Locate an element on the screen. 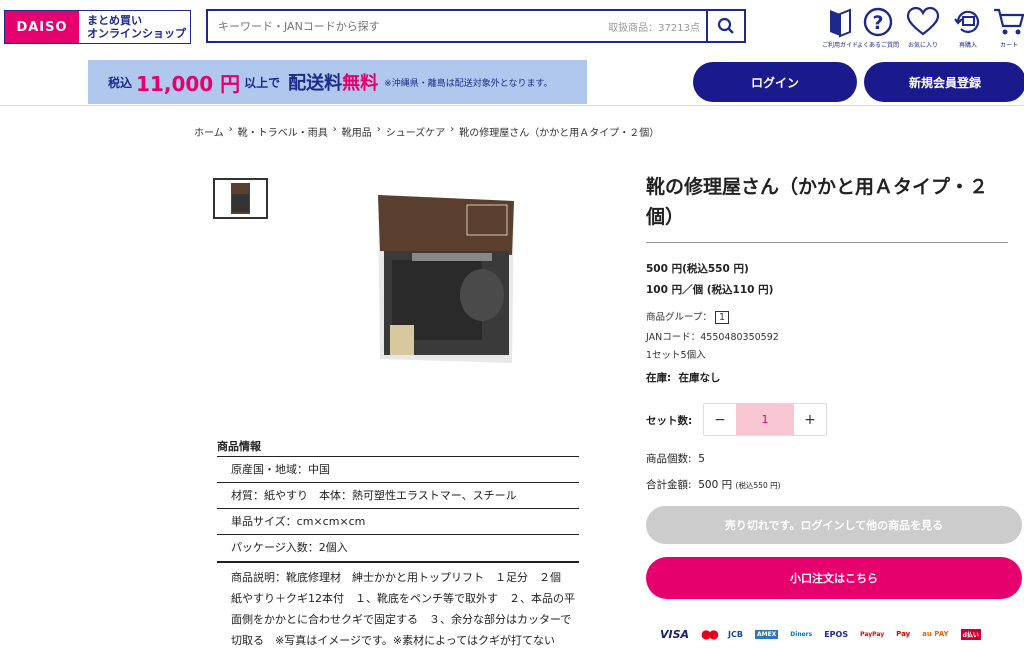 The width and height of the screenshot is (1024, 651). reorder-link: 再購入 is located at coordinates (968, 28).